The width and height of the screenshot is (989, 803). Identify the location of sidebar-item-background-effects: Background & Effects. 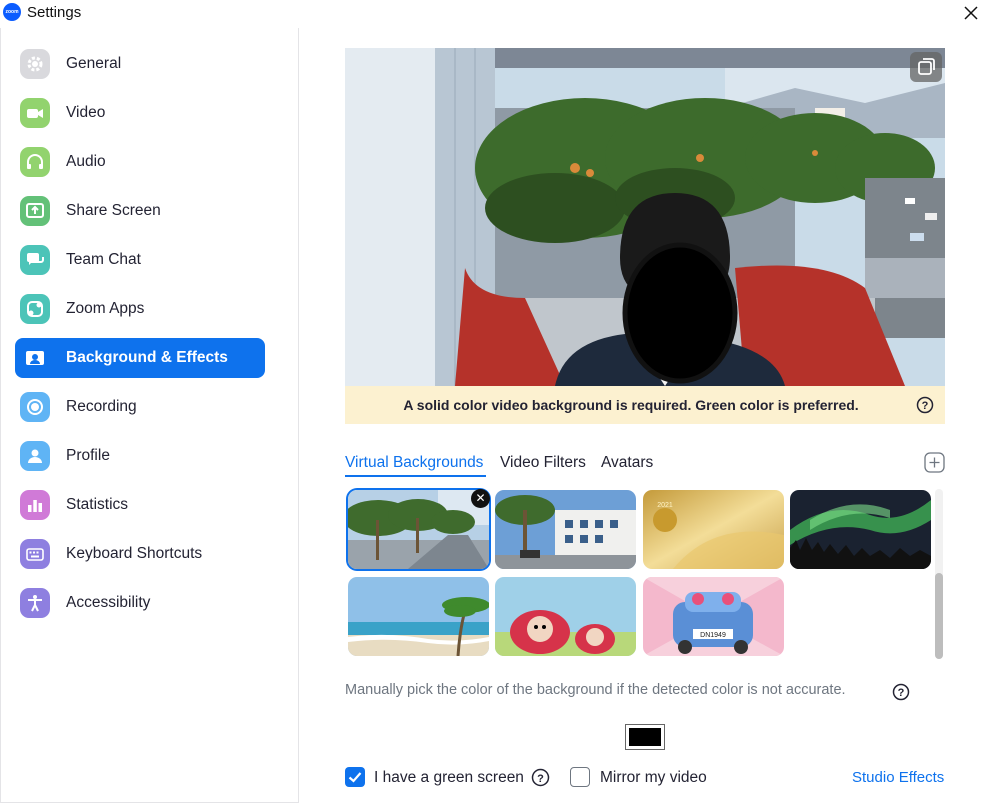
(140, 358).